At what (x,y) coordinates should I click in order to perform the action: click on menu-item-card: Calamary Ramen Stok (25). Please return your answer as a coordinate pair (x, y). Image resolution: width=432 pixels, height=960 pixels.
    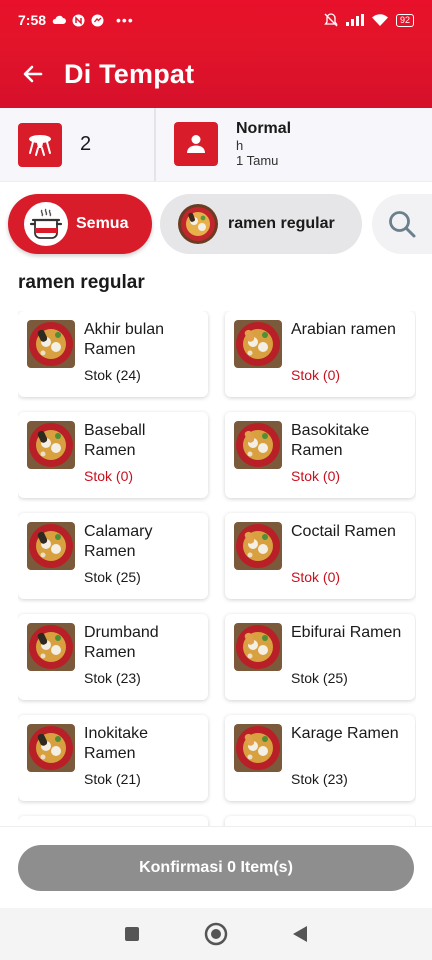
    Looking at the image, I should click on (113, 556).